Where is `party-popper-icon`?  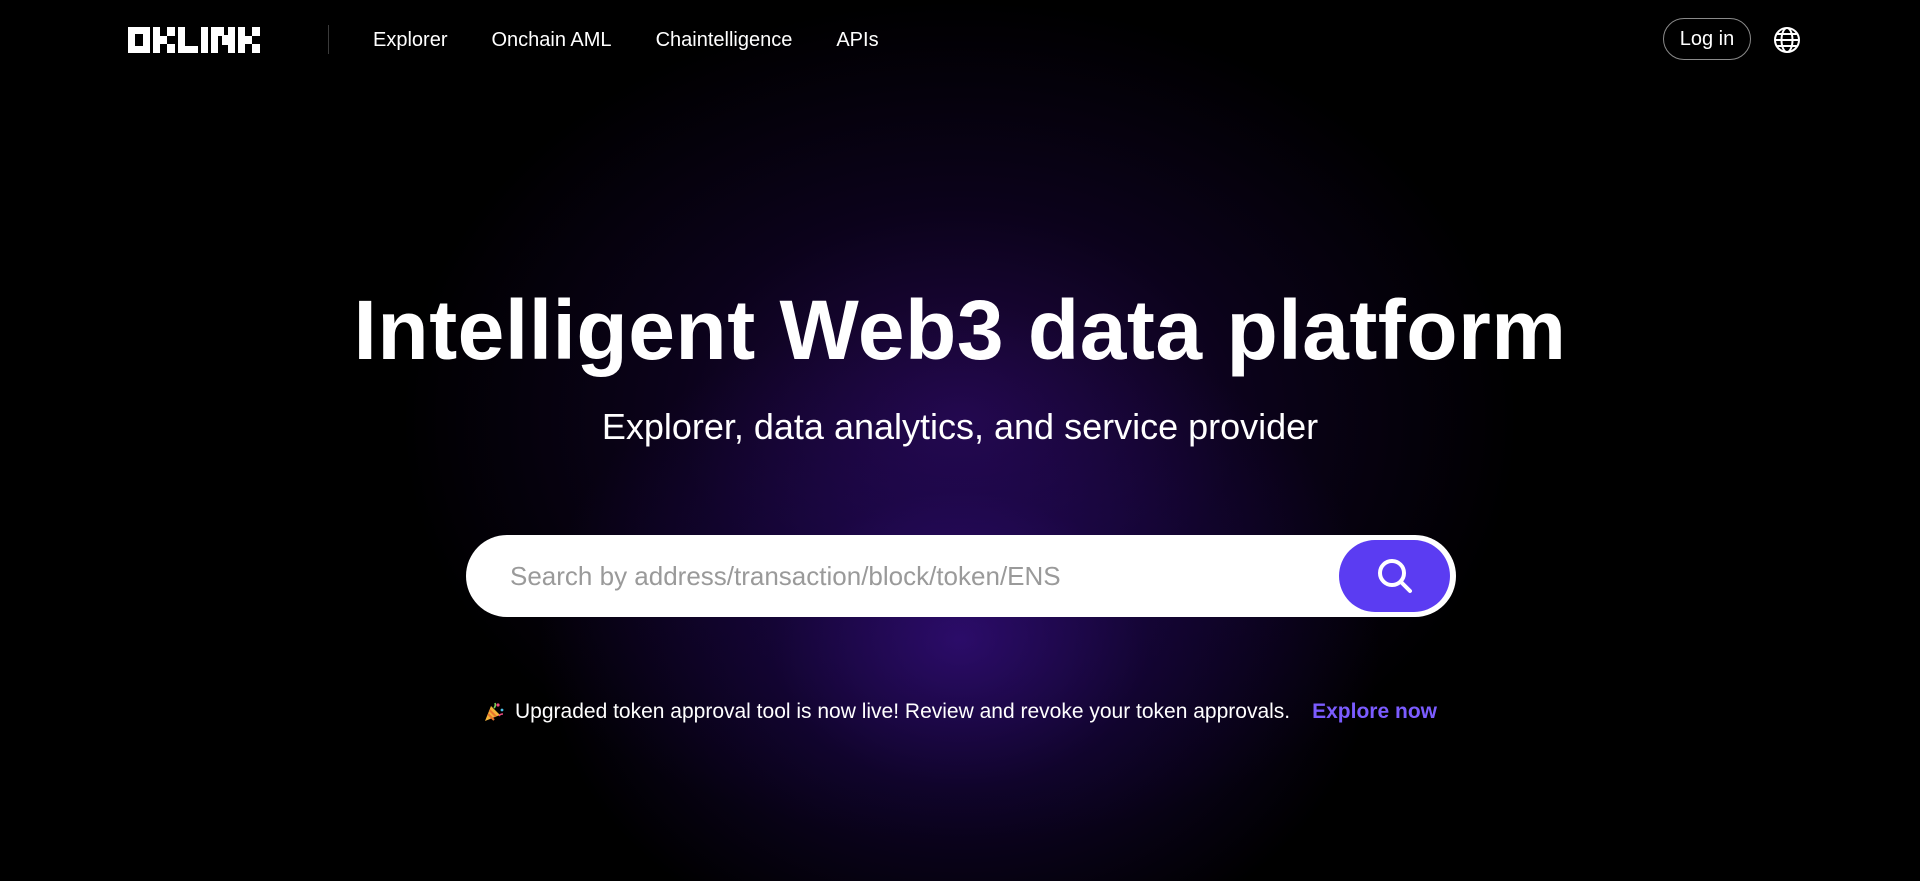 party-popper-icon is located at coordinates (494, 711).